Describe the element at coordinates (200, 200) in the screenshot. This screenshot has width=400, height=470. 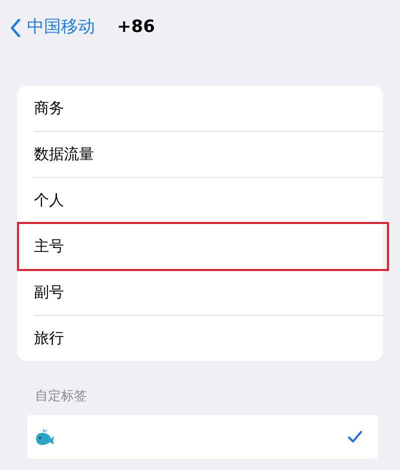
I see `label-option: 个人` at that location.